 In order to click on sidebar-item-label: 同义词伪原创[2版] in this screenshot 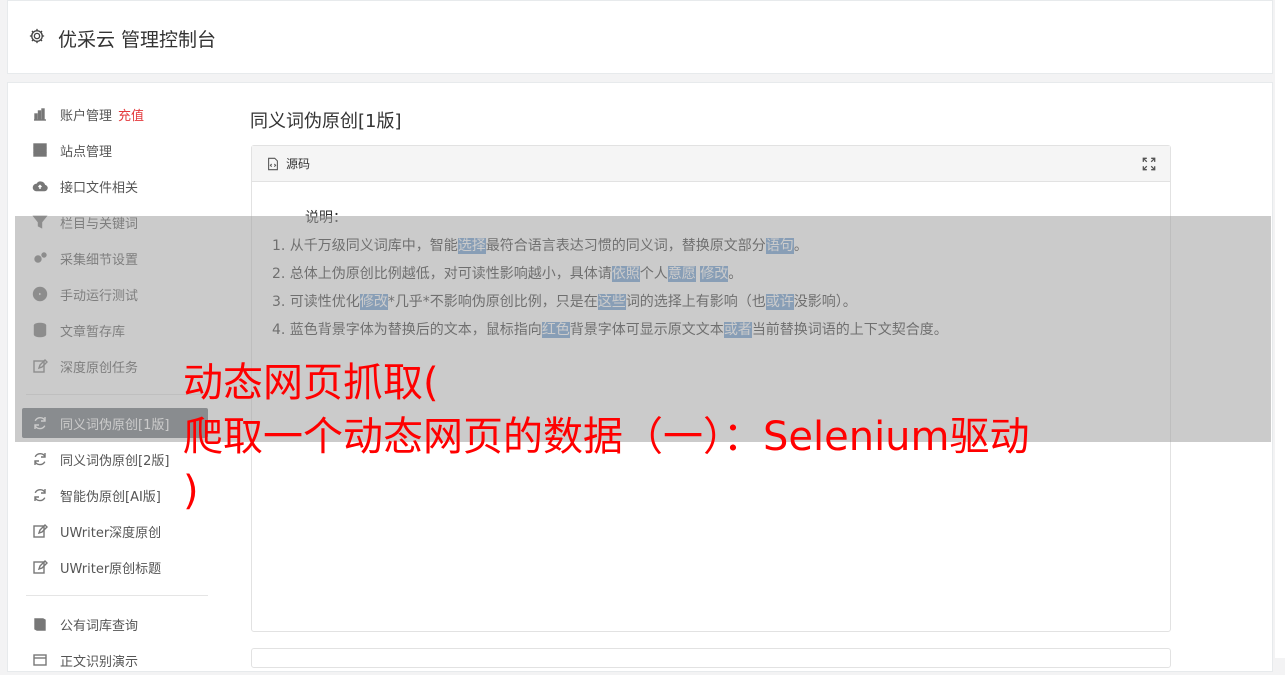, I will do `click(115, 461)`.